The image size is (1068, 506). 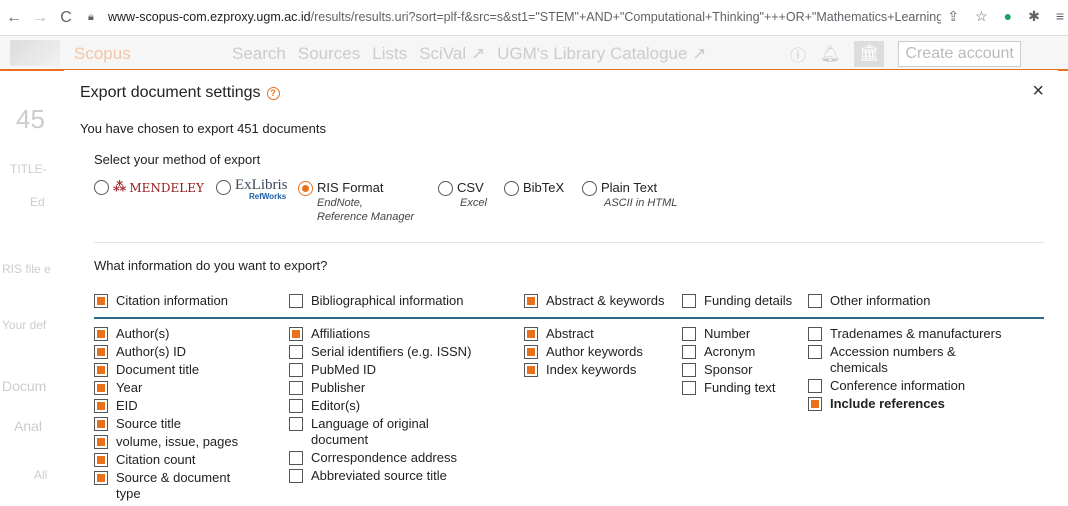 I want to click on checkbox-item: EID, so click(x=175, y=406).